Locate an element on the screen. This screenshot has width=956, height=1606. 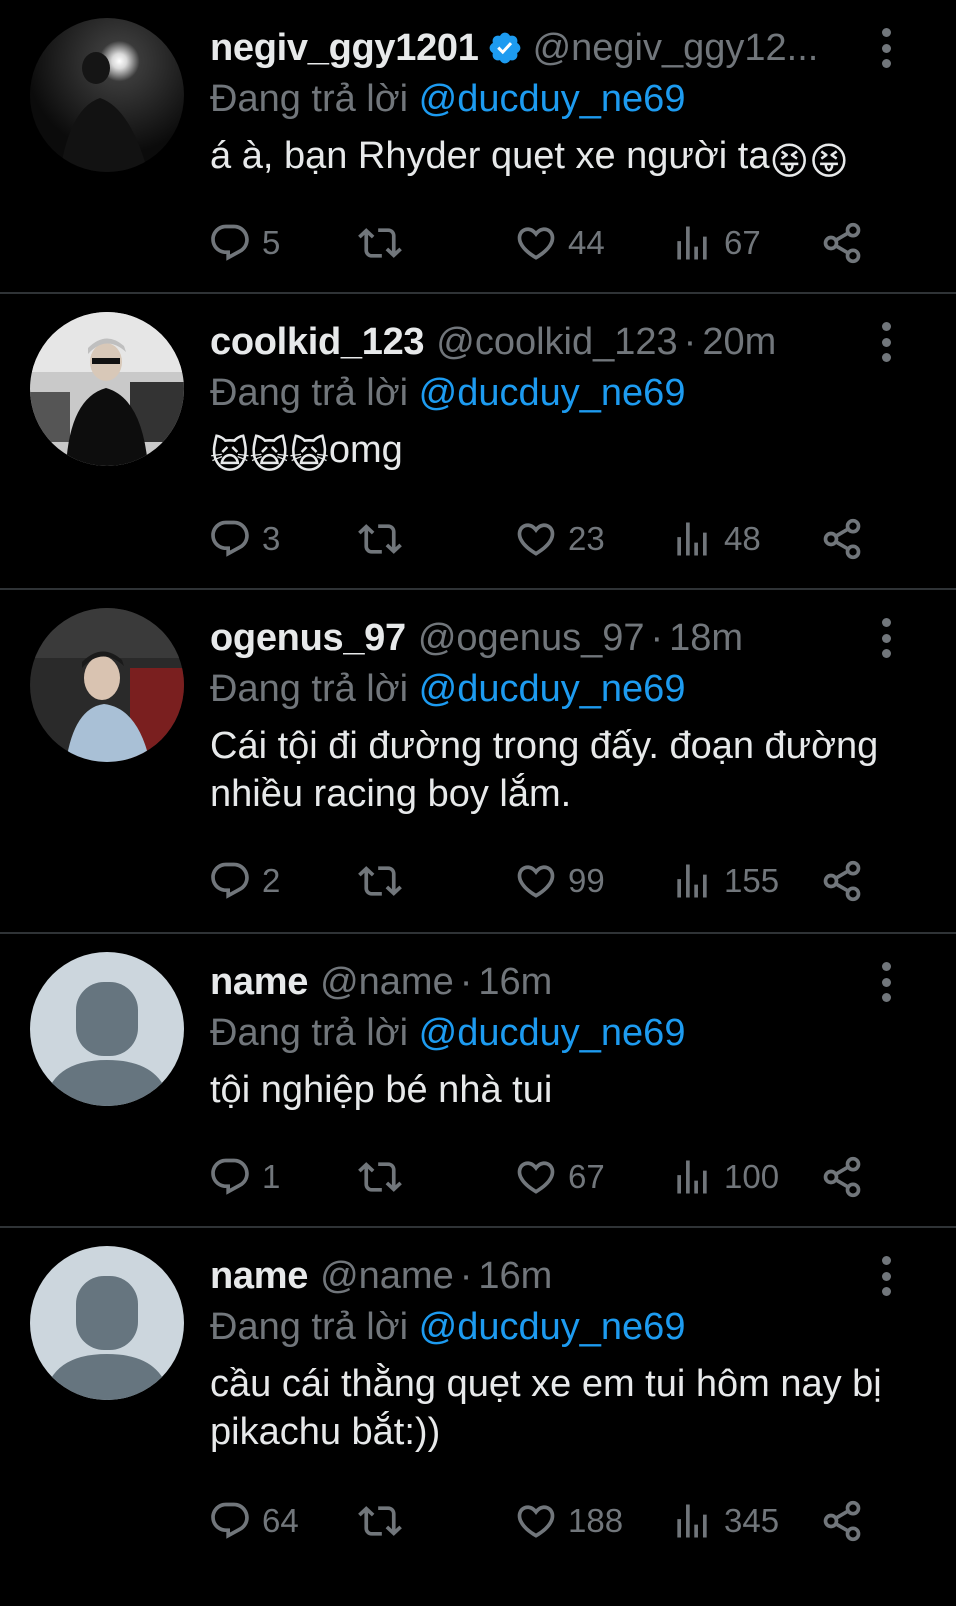
user-handle: @ogenus_97 is located at coordinates (531, 638).